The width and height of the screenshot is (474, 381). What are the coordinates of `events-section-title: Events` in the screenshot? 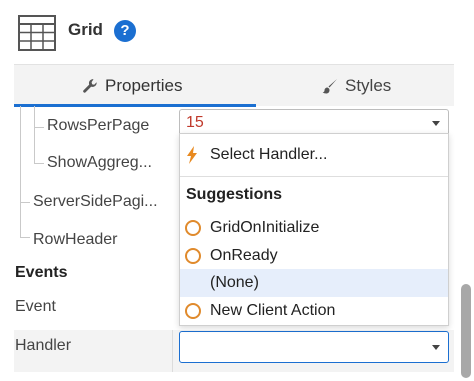 It's located at (41, 272).